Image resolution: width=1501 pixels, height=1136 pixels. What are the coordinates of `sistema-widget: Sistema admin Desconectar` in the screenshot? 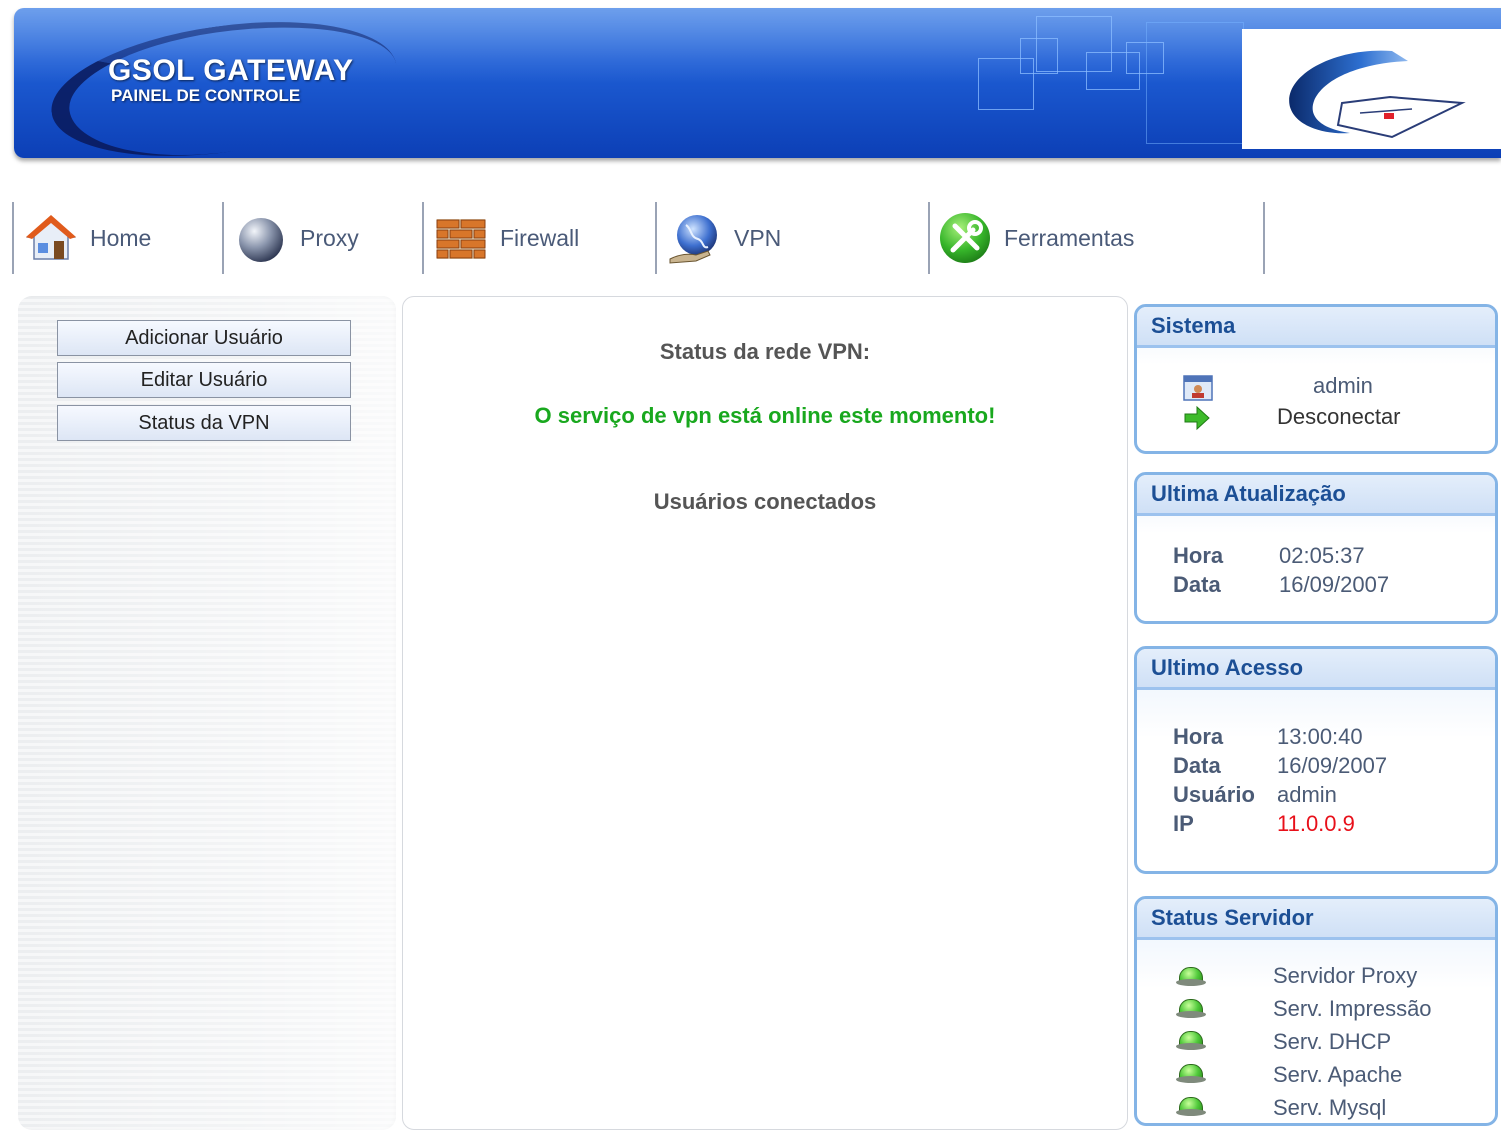 It's located at (1316, 379).